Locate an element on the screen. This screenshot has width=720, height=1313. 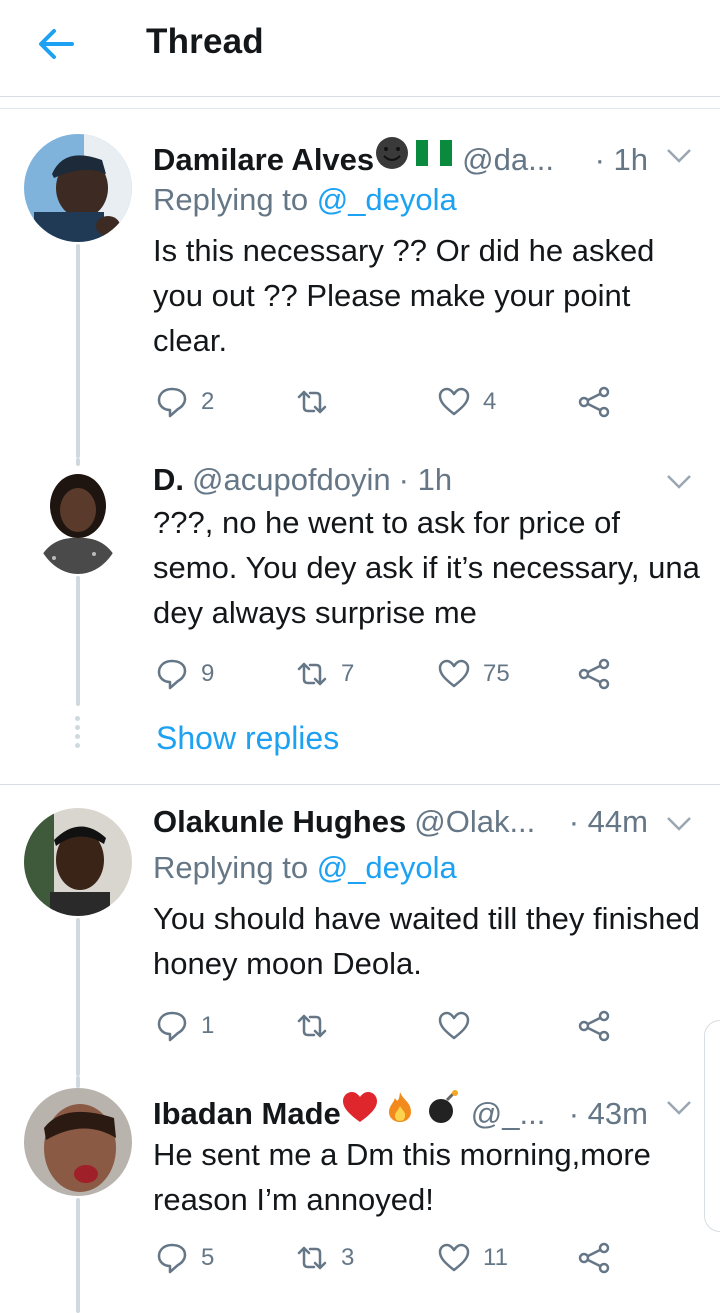
reply-count: 2 is located at coordinates (208, 401).